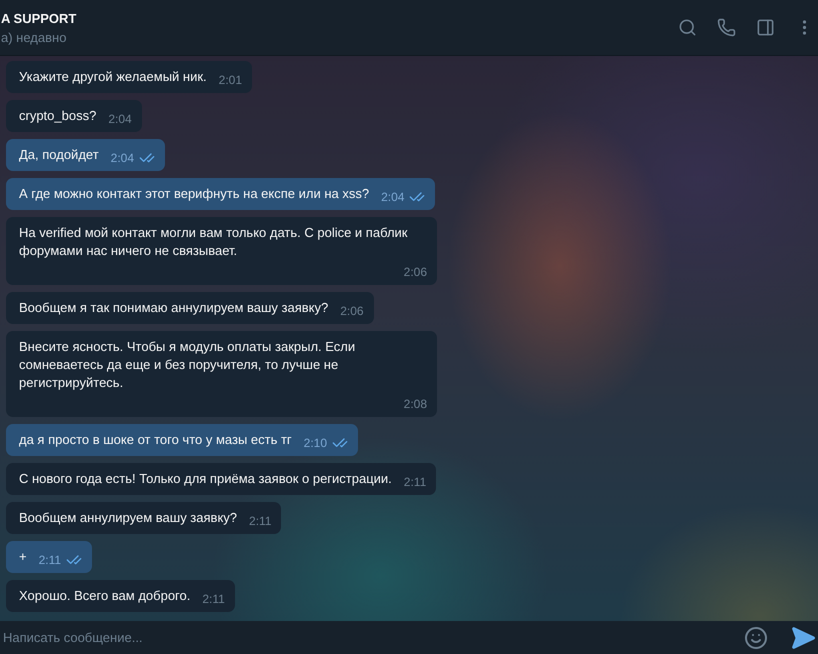 The height and width of the screenshot is (654, 818). Describe the element at coordinates (316, 443) in the screenshot. I see `message-time: 2:10` at that location.